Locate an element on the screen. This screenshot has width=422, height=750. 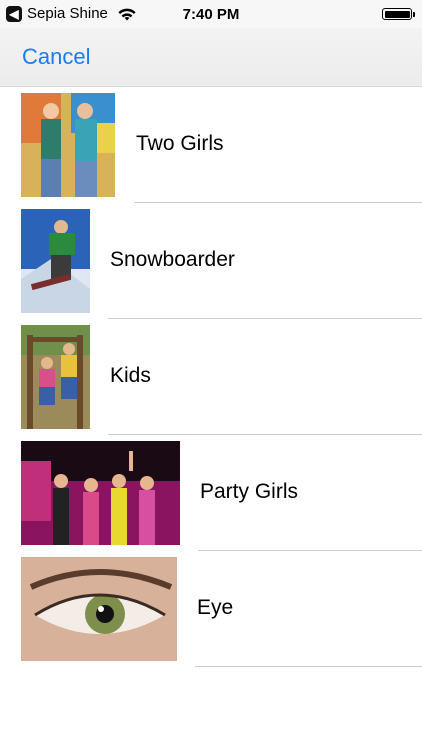
snowboarder-photo is located at coordinates (55, 261).